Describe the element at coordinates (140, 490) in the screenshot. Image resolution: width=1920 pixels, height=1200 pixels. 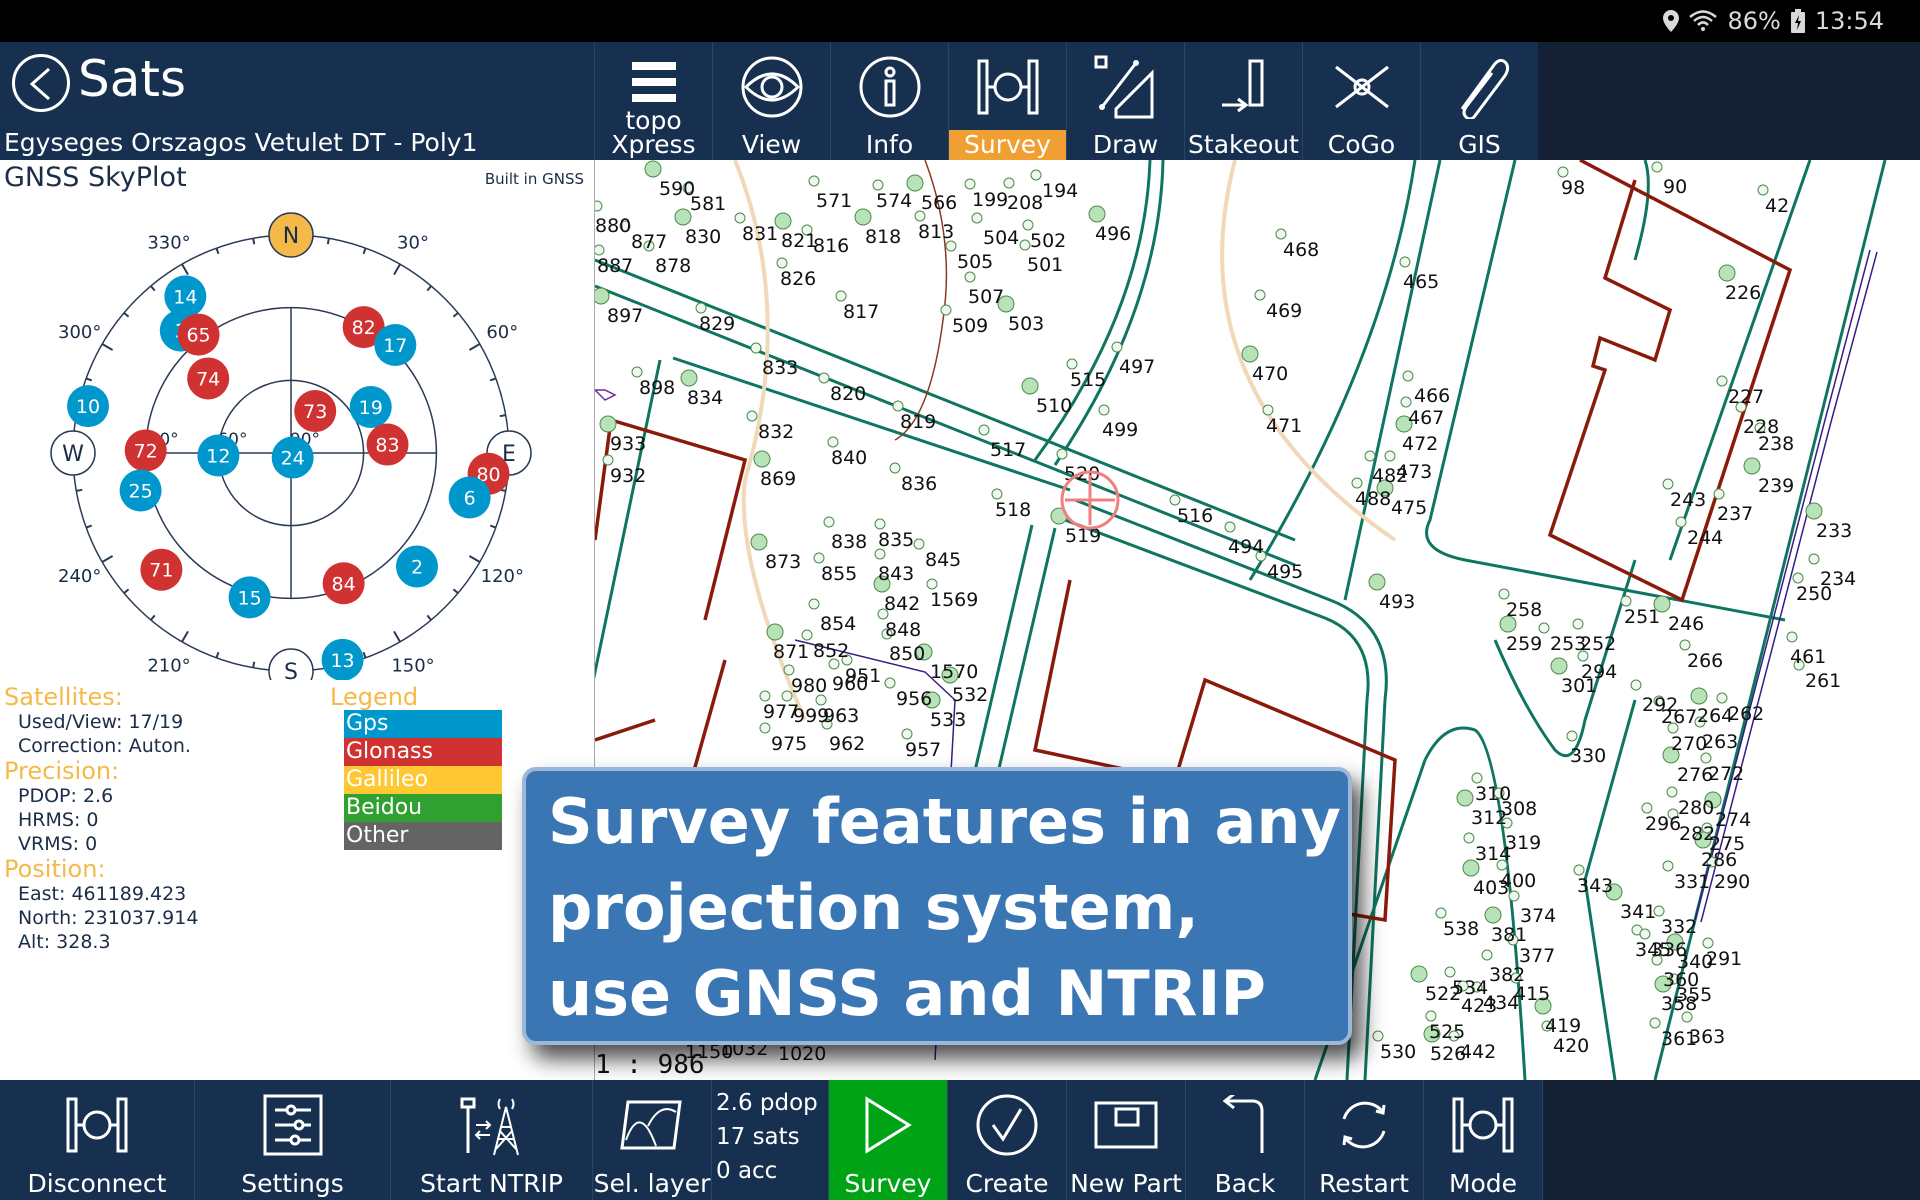
I see `satellite-25: 25` at that location.